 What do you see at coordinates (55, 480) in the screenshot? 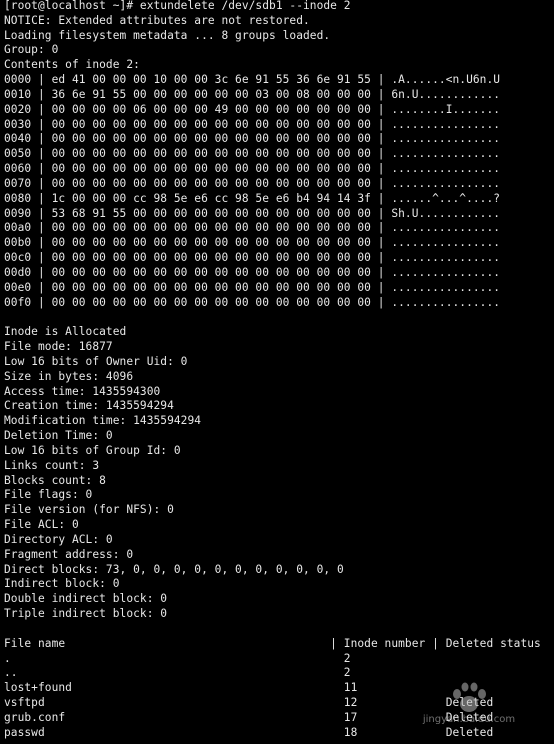
I see `inode-info-line: Blocks count: 8` at bounding box center [55, 480].